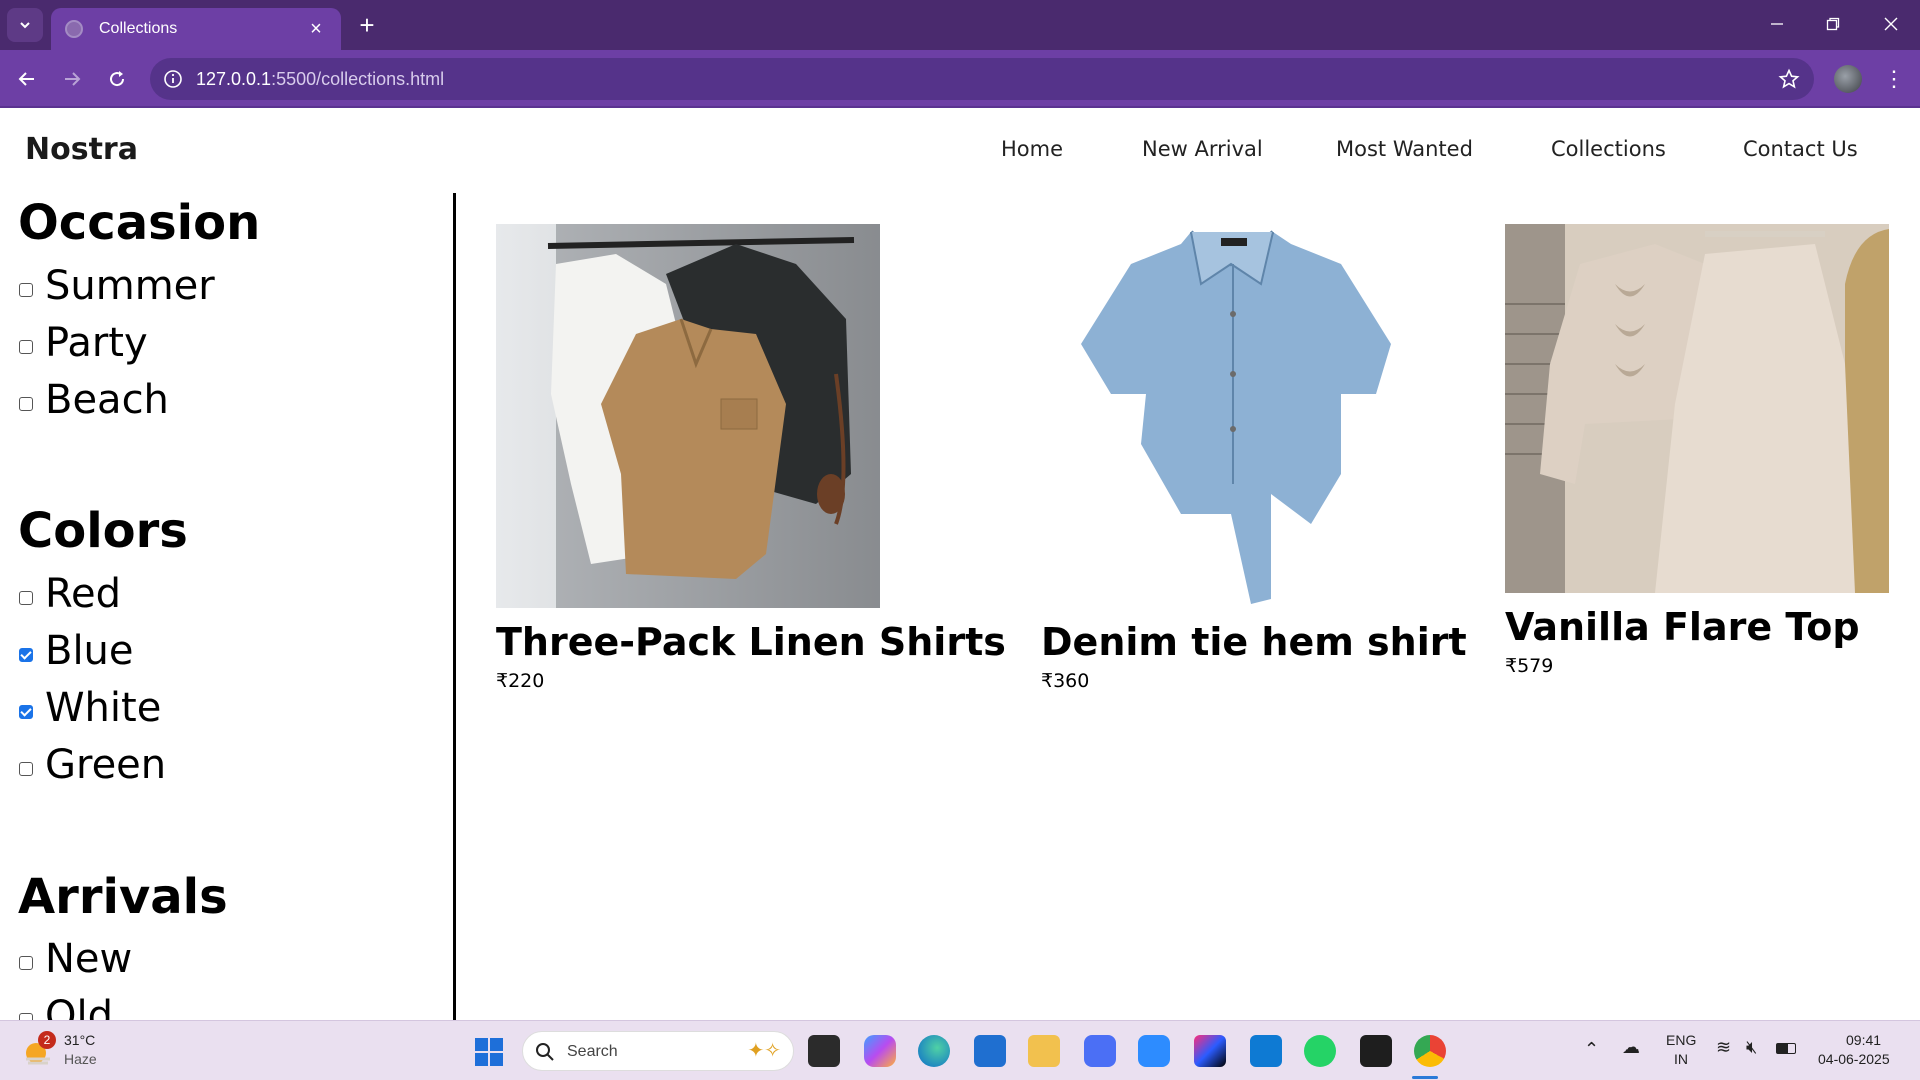 This screenshot has width=1920, height=1080. What do you see at coordinates (367, 25) in the screenshot?
I see `new-tab-button: +` at bounding box center [367, 25].